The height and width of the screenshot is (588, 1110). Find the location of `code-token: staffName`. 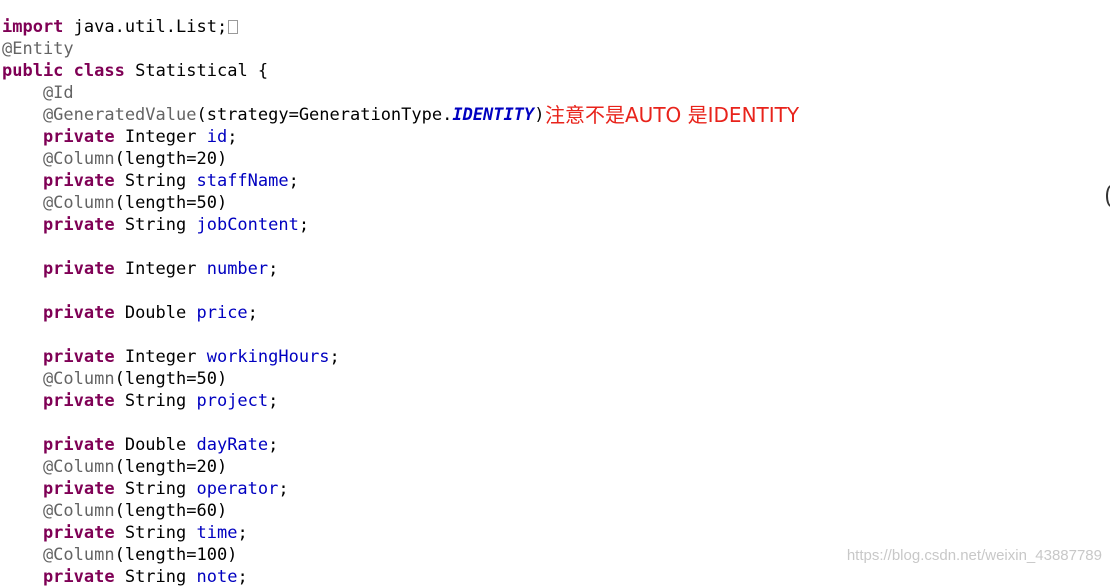

code-token: staffName is located at coordinates (242, 181).